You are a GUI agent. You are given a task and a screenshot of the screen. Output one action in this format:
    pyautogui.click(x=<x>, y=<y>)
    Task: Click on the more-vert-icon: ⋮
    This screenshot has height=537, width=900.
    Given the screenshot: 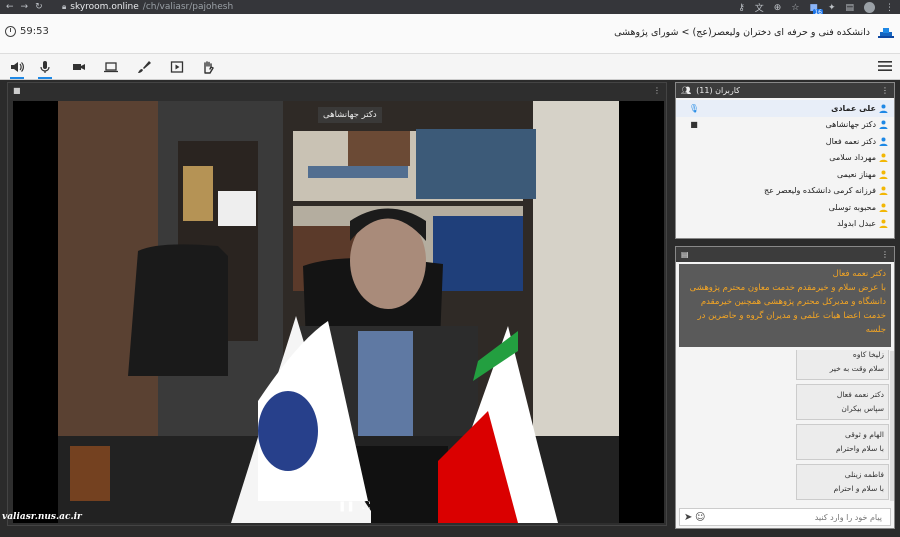 What is the action you would take?
    pyautogui.click(x=889, y=8)
    